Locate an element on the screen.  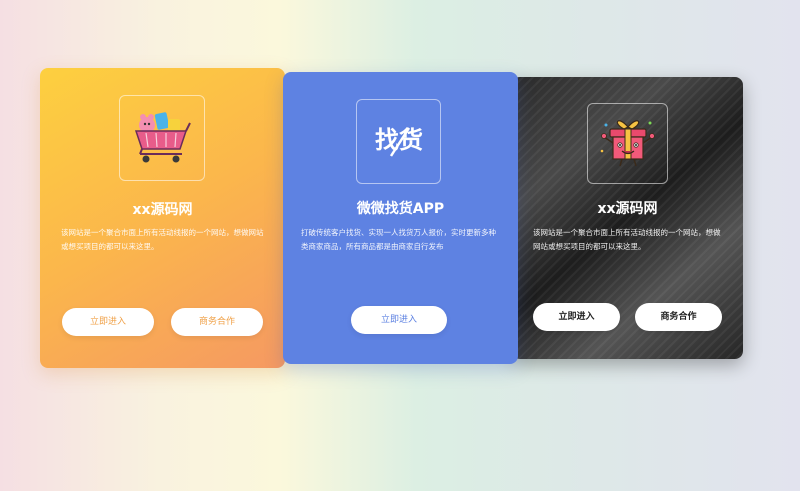
card-title: 微微找货APP is located at coordinates (400, 209).